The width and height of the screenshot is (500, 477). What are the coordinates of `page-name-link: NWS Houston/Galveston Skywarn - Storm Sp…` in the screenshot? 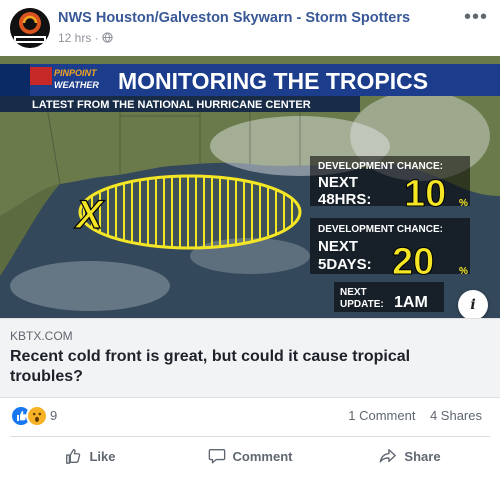 It's located at (234, 18).